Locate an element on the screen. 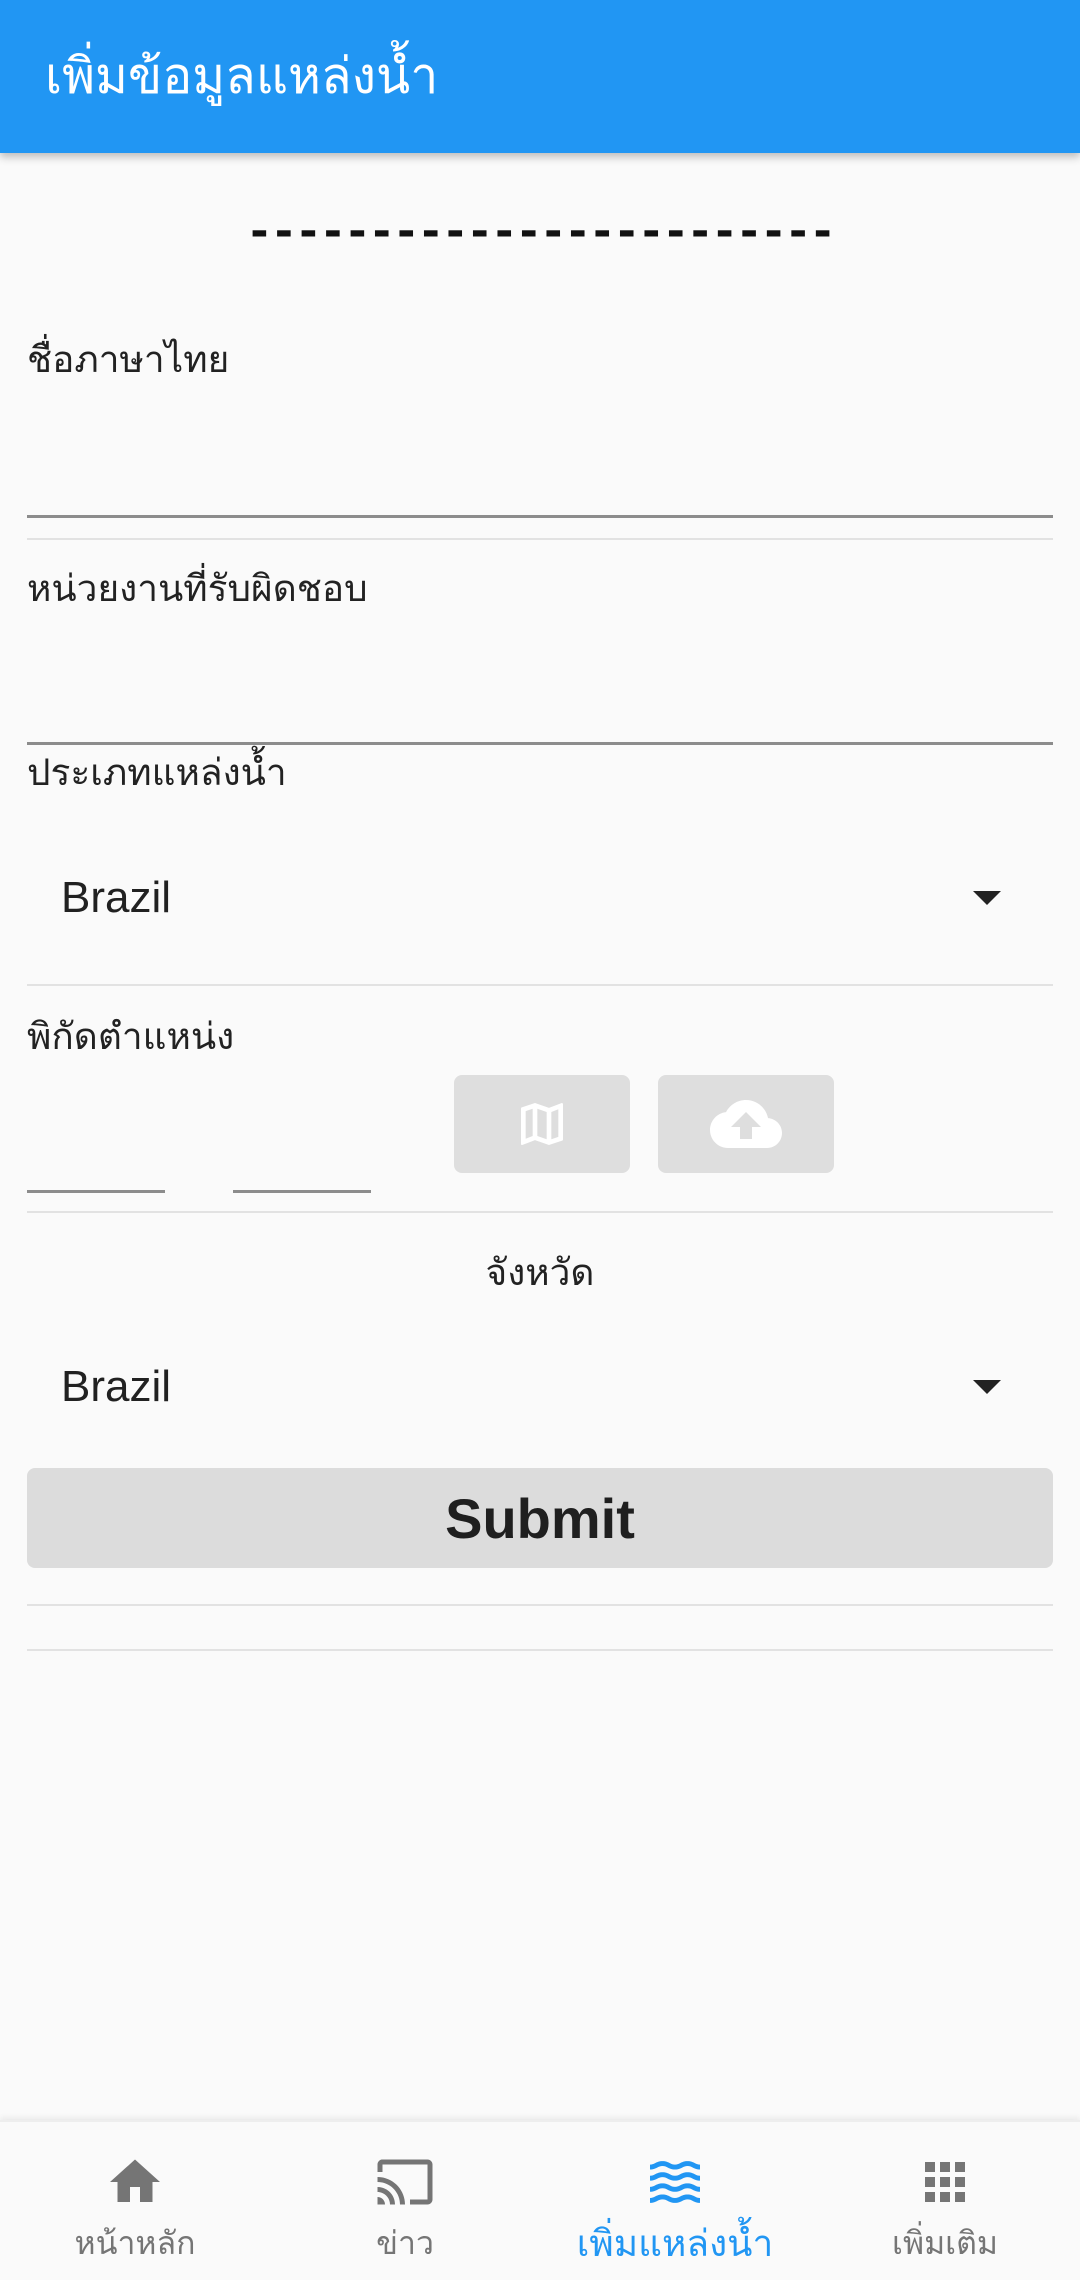  nav-label-home: หน้าหลัก is located at coordinates (135, 2243).